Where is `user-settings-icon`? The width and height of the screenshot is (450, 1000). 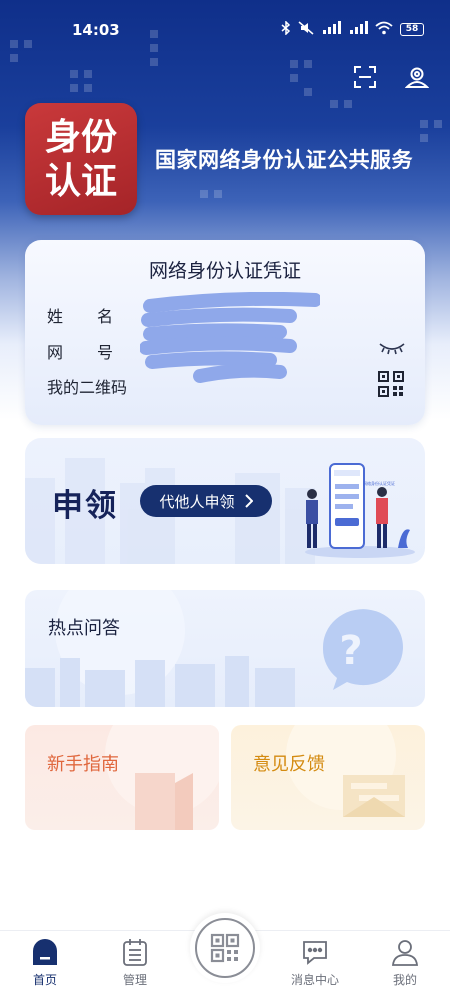 user-settings-icon is located at coordinates (417, 77).